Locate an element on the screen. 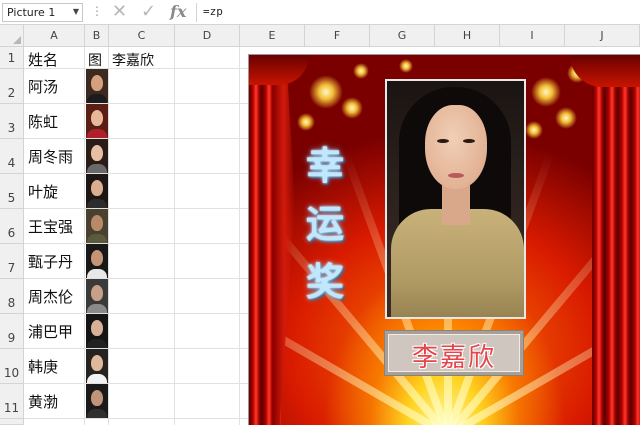 Image resolution: width=640 pixels, height=425 pixels. cell-a7: 甄子丹 is located at coordinates (50, 261).